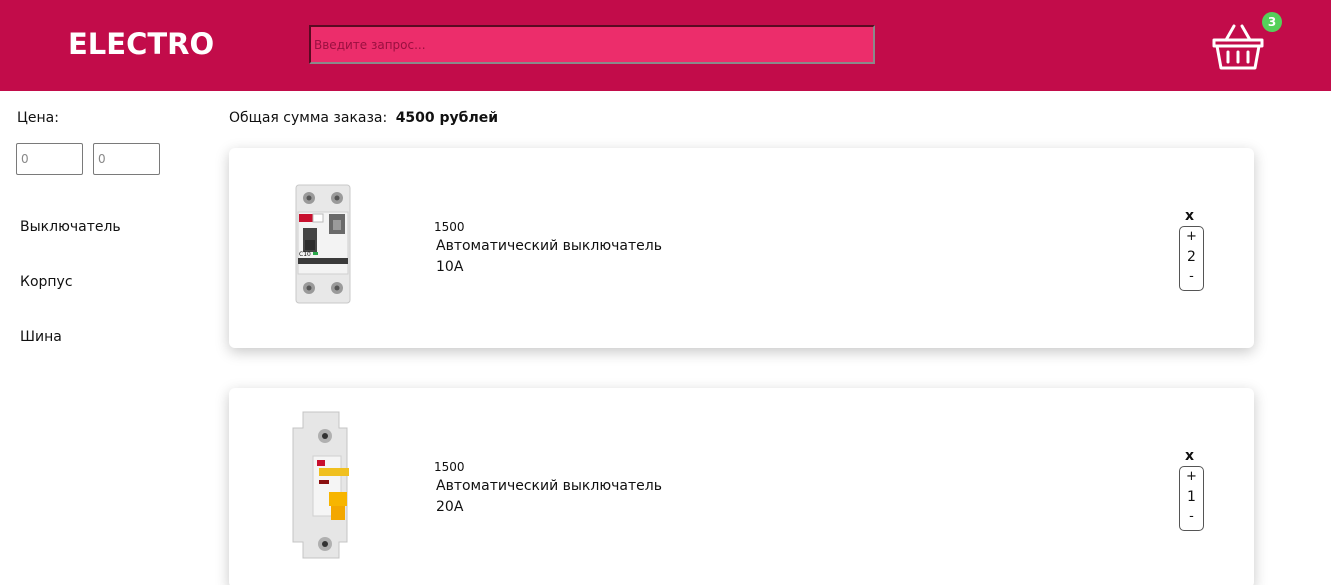 The width and height of the screenshot is (1331, 585). I want to click on category-item-switch: Выключатель, so click(70, 227).